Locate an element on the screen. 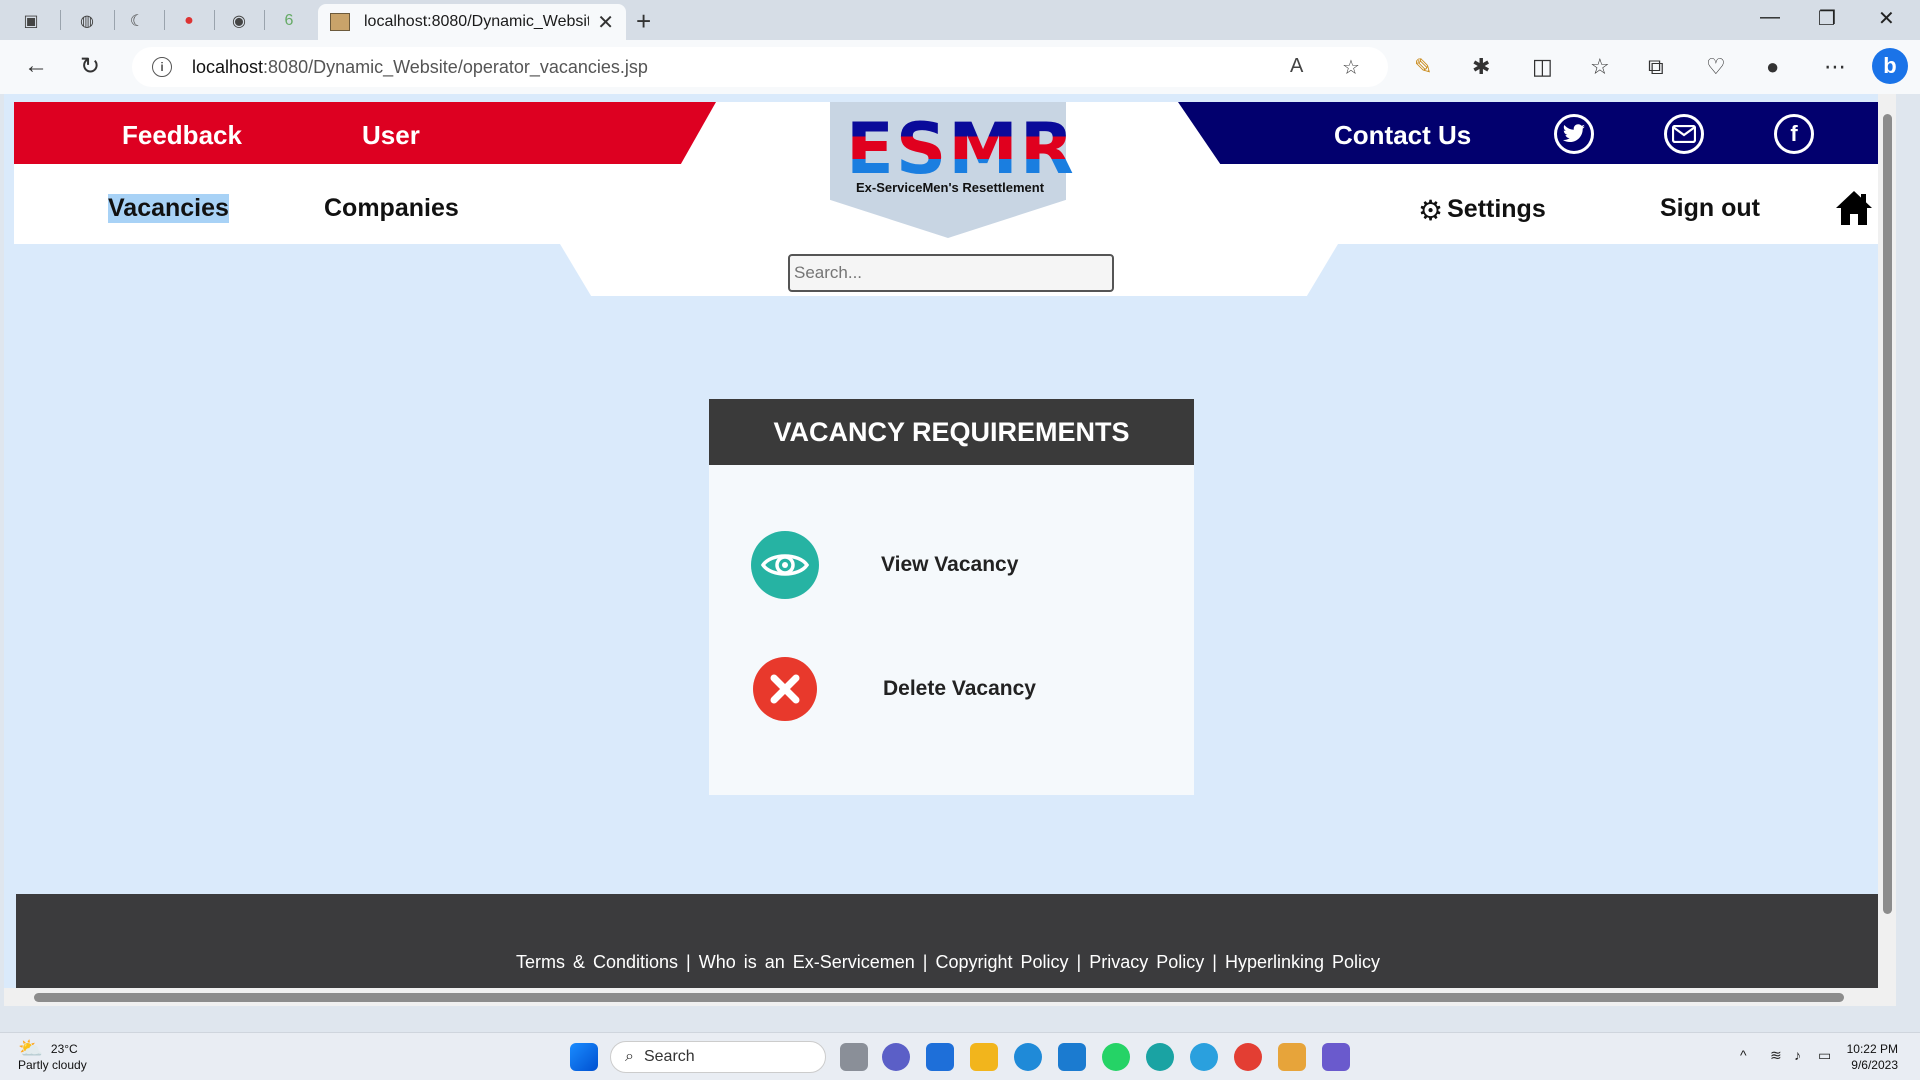 This screenshot has width=1920, height=1080. file-explorer-icon is located at coordinates (984, 1057).